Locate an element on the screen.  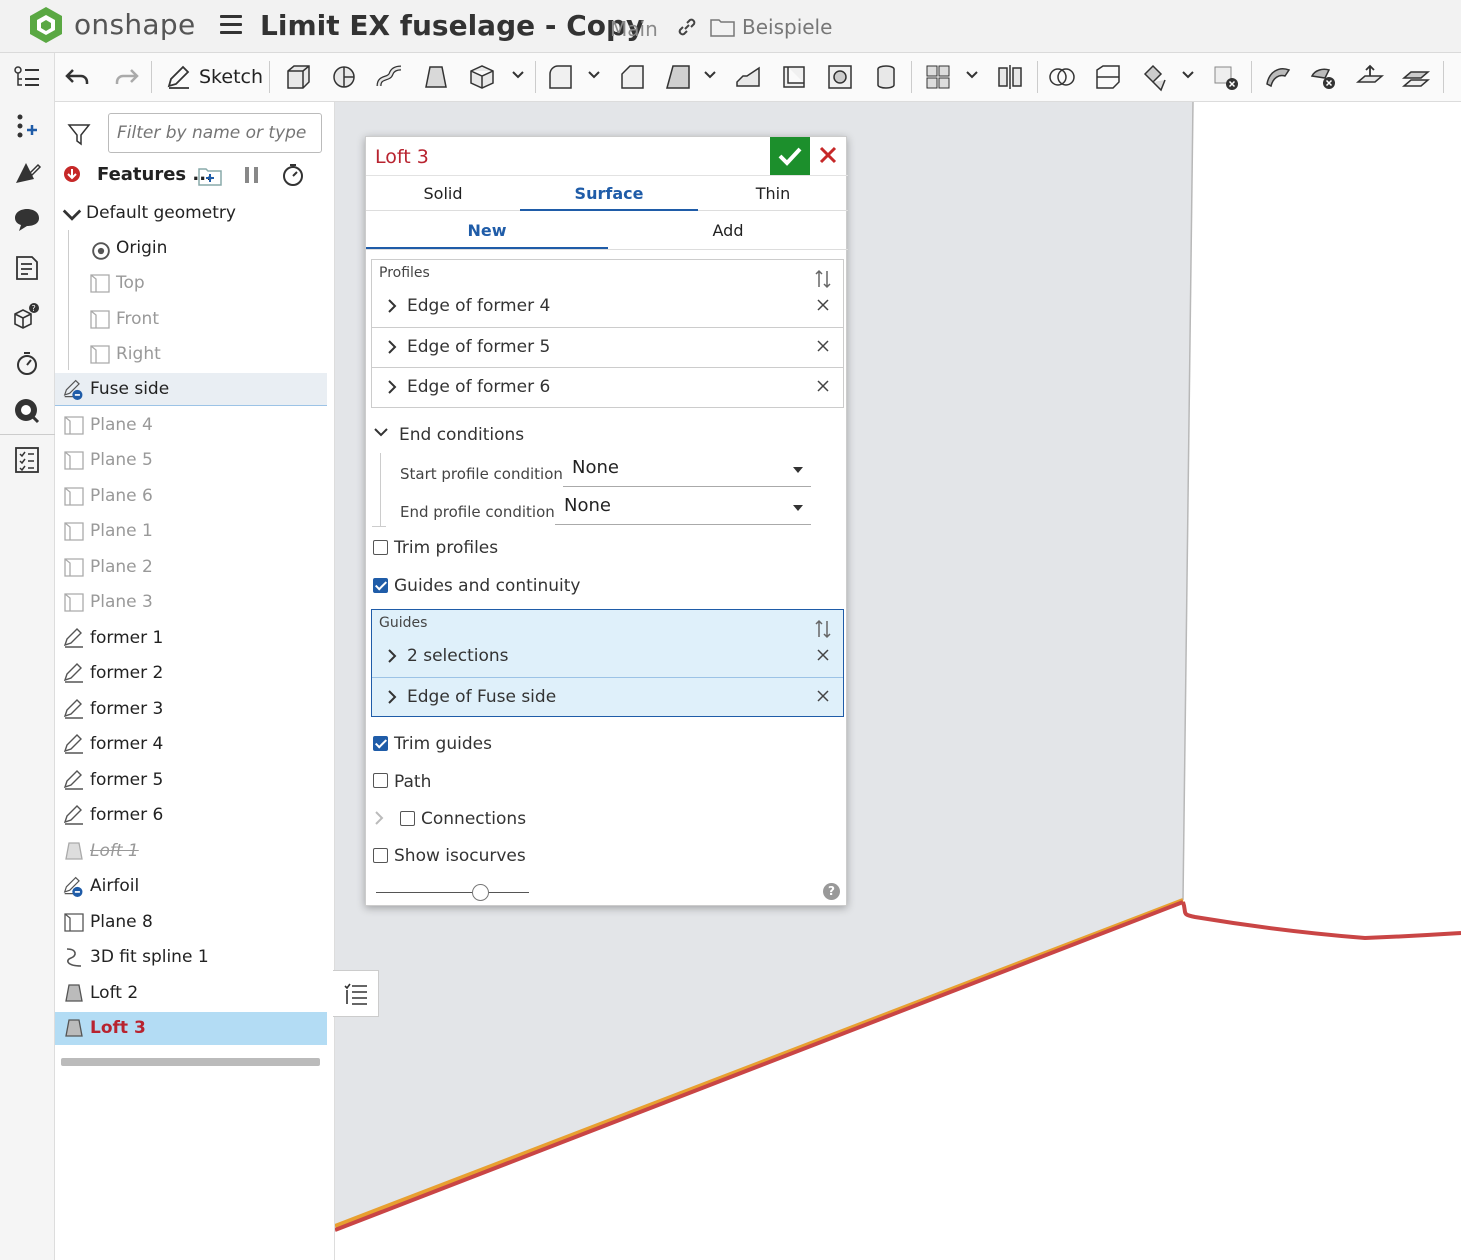
tree-item-front-plane: Front is located at coordinates (191, 319).